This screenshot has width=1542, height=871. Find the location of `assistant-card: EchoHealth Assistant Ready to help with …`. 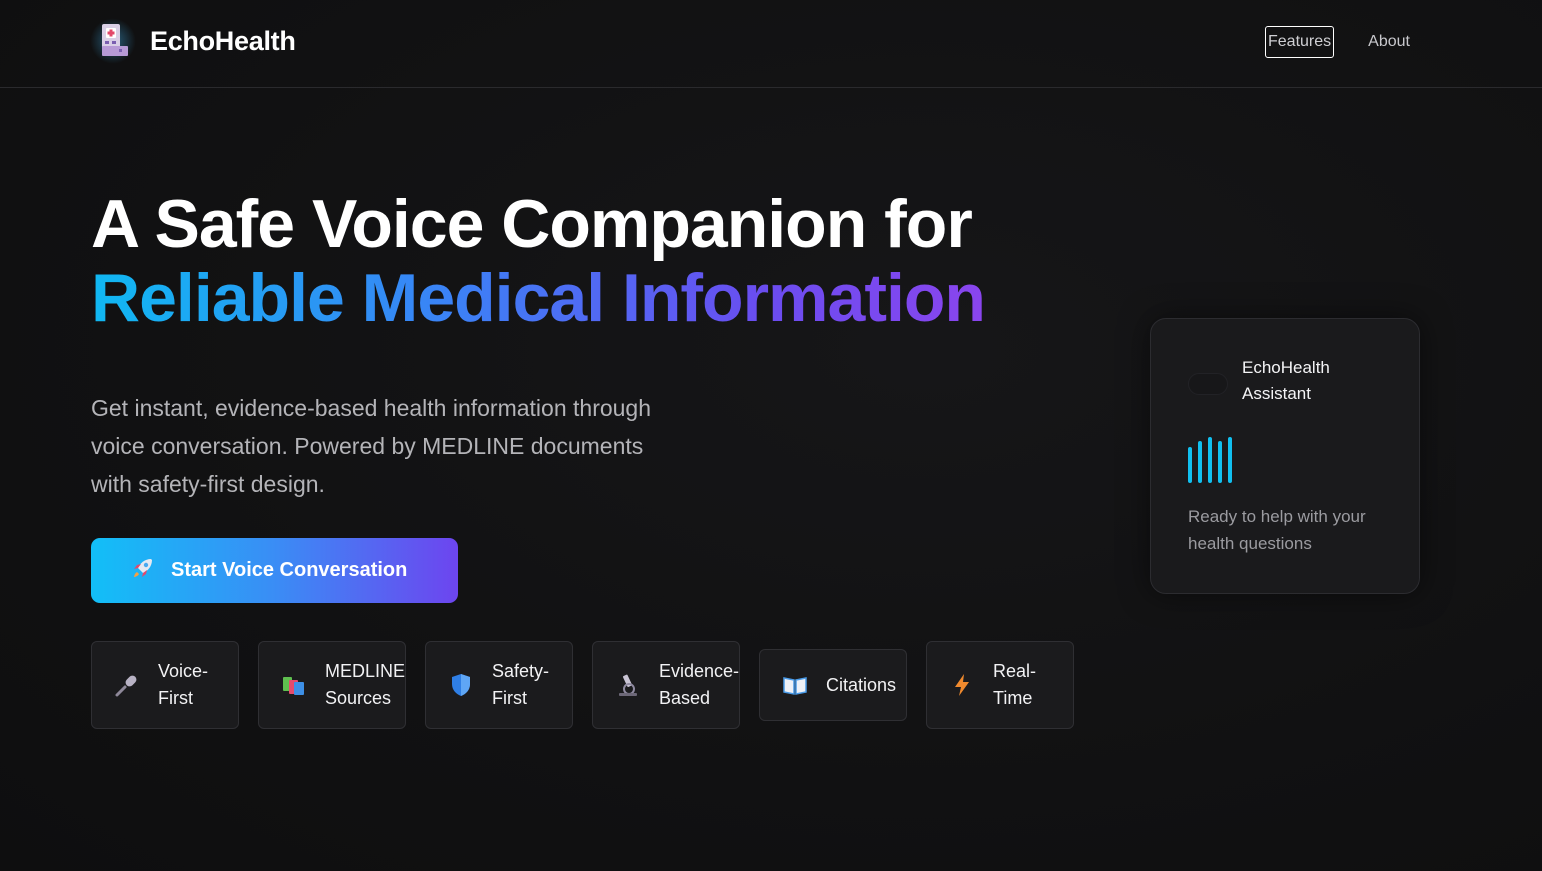

assistant-card: EchoHealth Assistant Ready to help with … is located at coordinates (1285, 456).